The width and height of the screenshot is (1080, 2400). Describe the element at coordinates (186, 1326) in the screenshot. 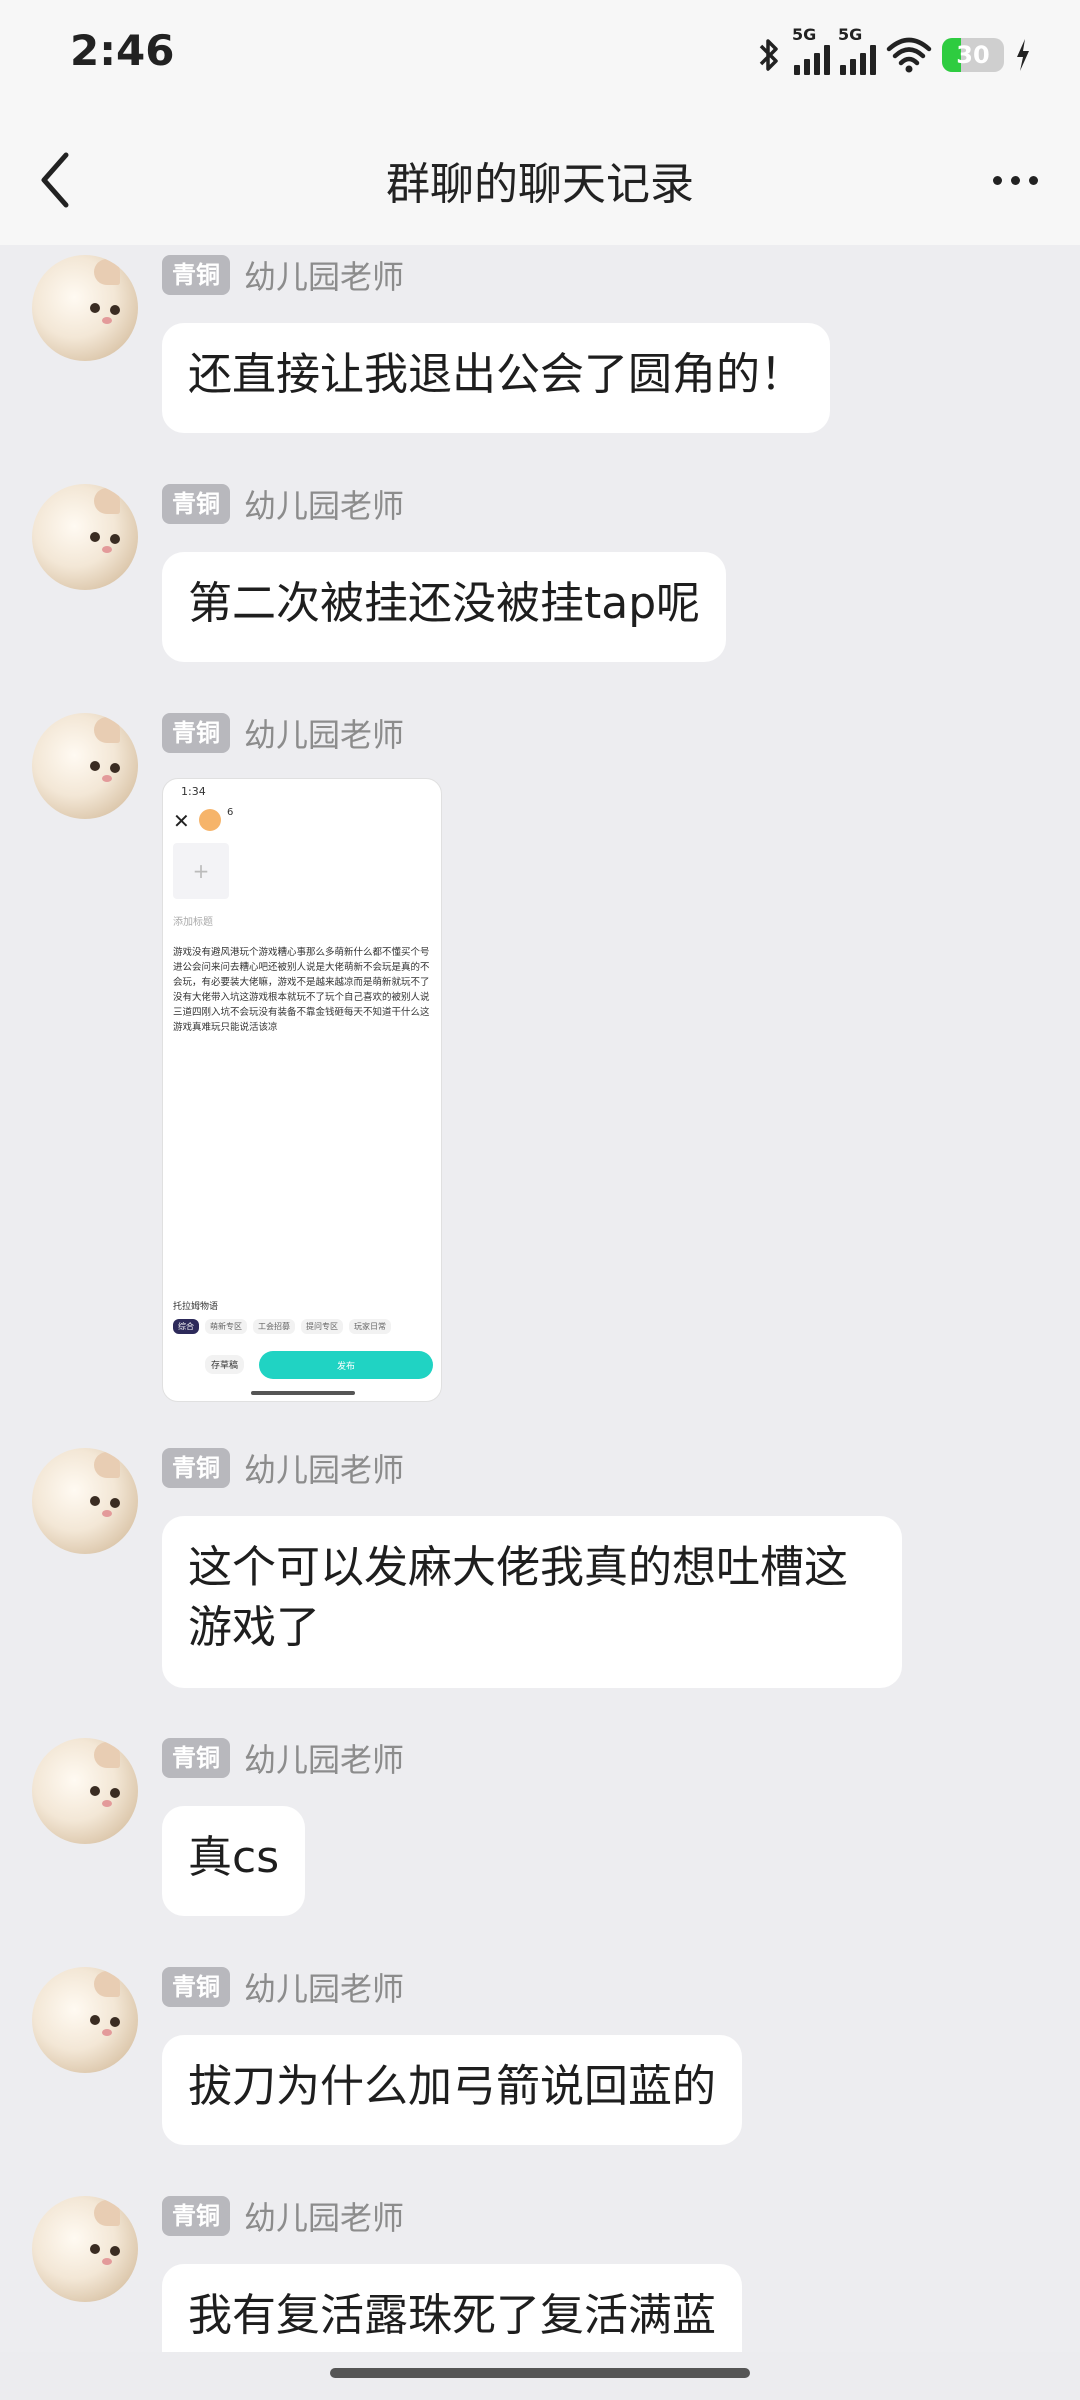

I see `category-chip: 综合` at that location.